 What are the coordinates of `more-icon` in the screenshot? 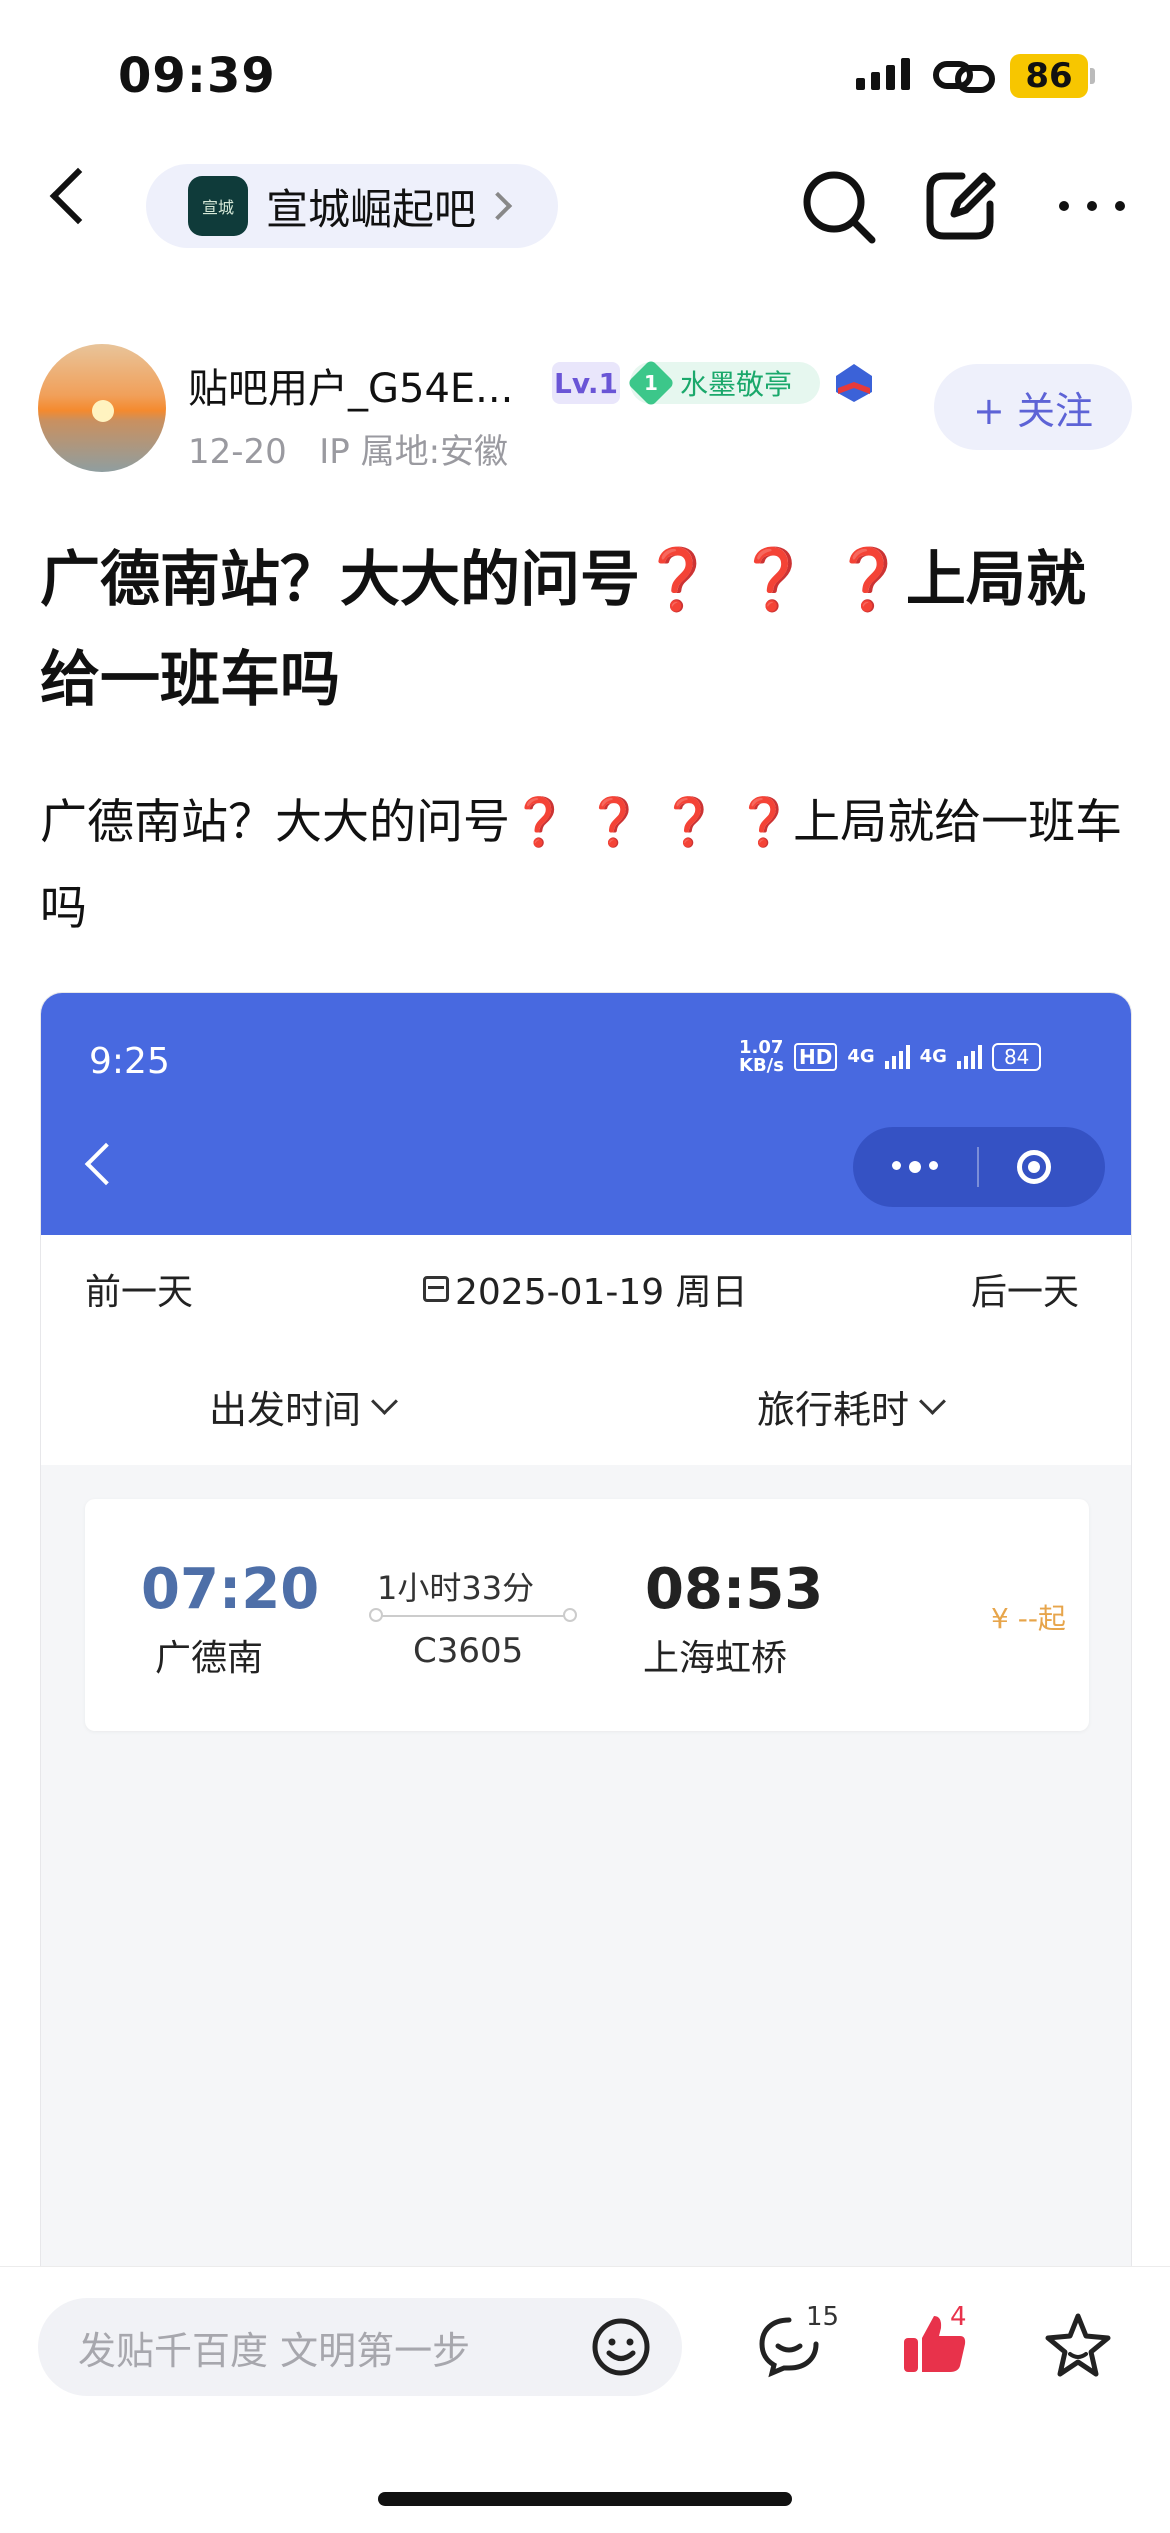 It's located at (915, 1167).